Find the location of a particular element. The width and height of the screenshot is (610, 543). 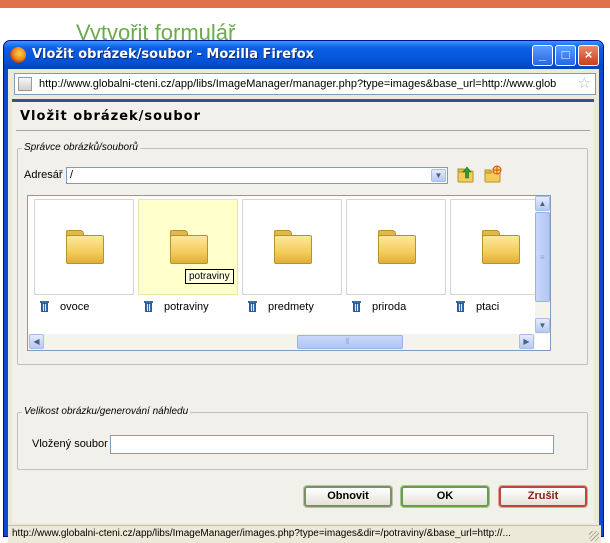

minimize-button: _ is located at coordinates (542, 55).